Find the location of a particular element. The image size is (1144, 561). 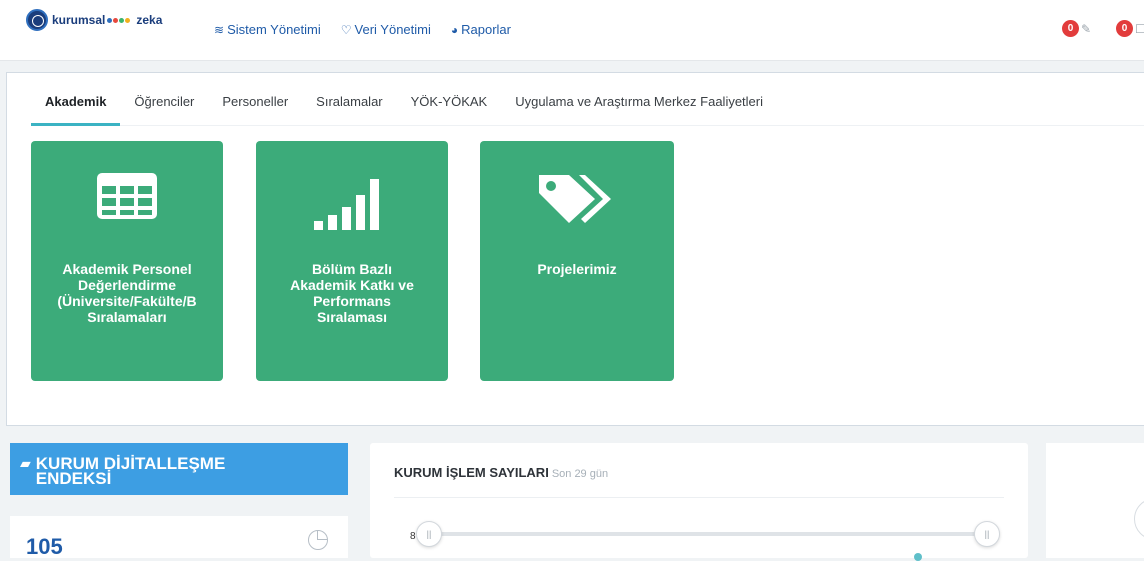

alerts-button: 0 ☐ is located at coordinates (1130, 28).